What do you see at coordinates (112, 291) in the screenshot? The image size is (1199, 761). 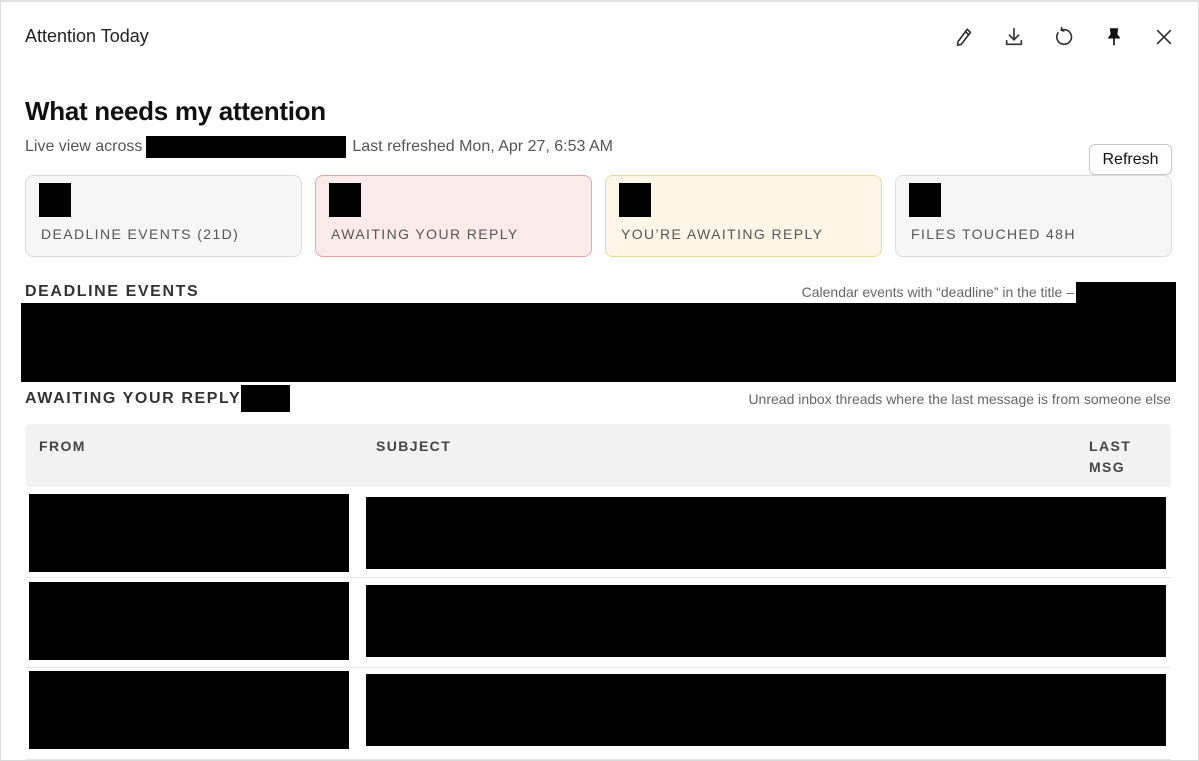 I see `deadline-section-title: DEADLINE EVENTS` at bounding box center [112, 291].